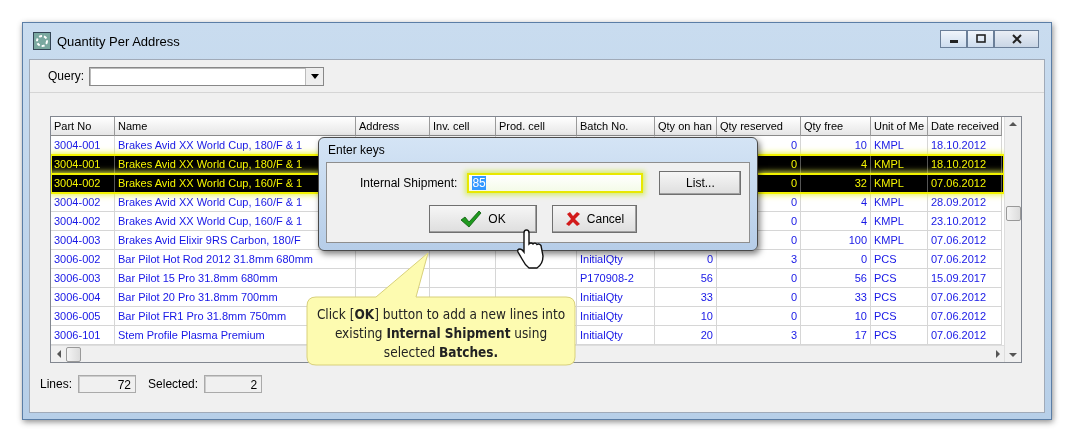  I want to click on status-label: Selected:, so click(173, 384).